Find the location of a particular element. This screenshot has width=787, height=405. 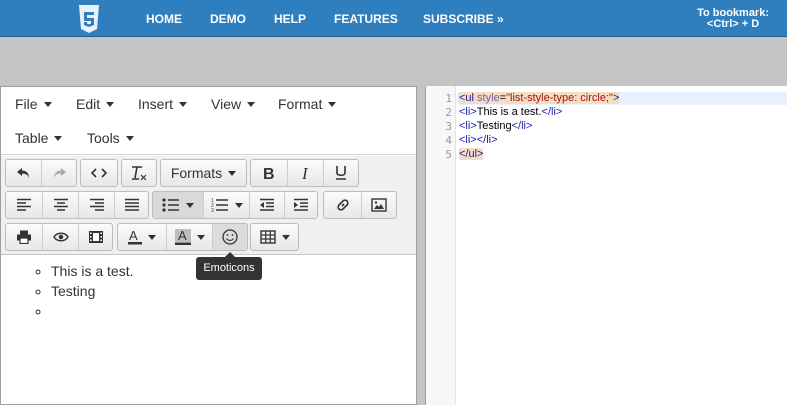

emoticons-button is located at coordinates (229, 237).